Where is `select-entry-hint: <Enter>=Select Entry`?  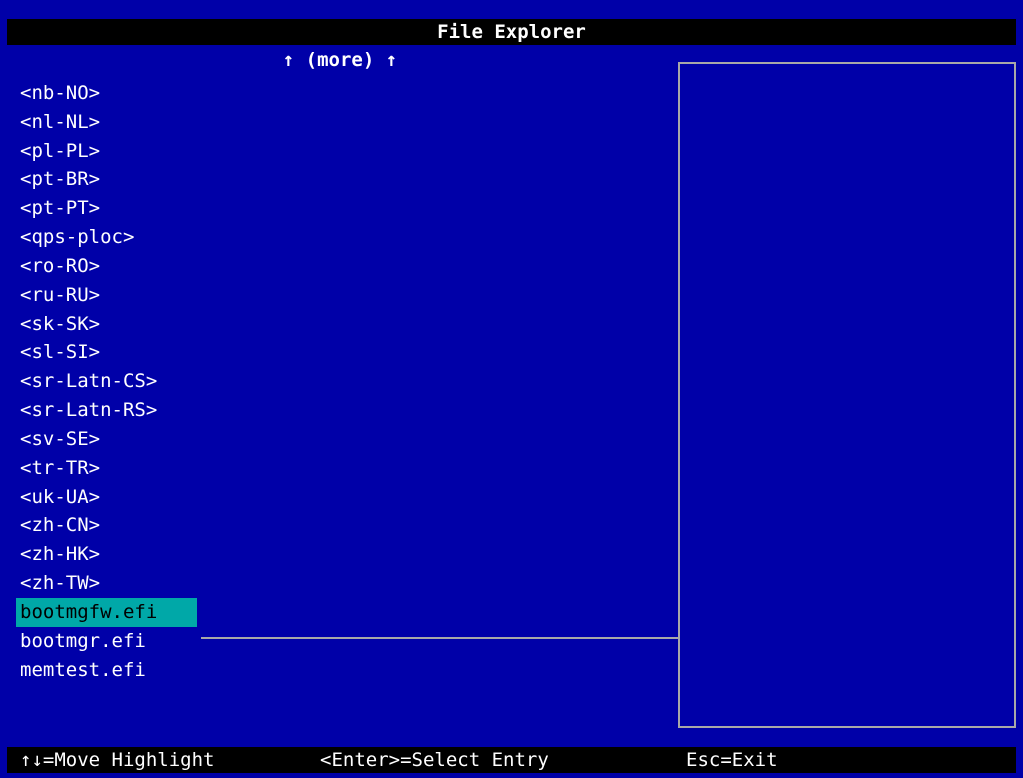
select-entry-hint: <Enter>=Select Entry is located at coordinates (434, 760).